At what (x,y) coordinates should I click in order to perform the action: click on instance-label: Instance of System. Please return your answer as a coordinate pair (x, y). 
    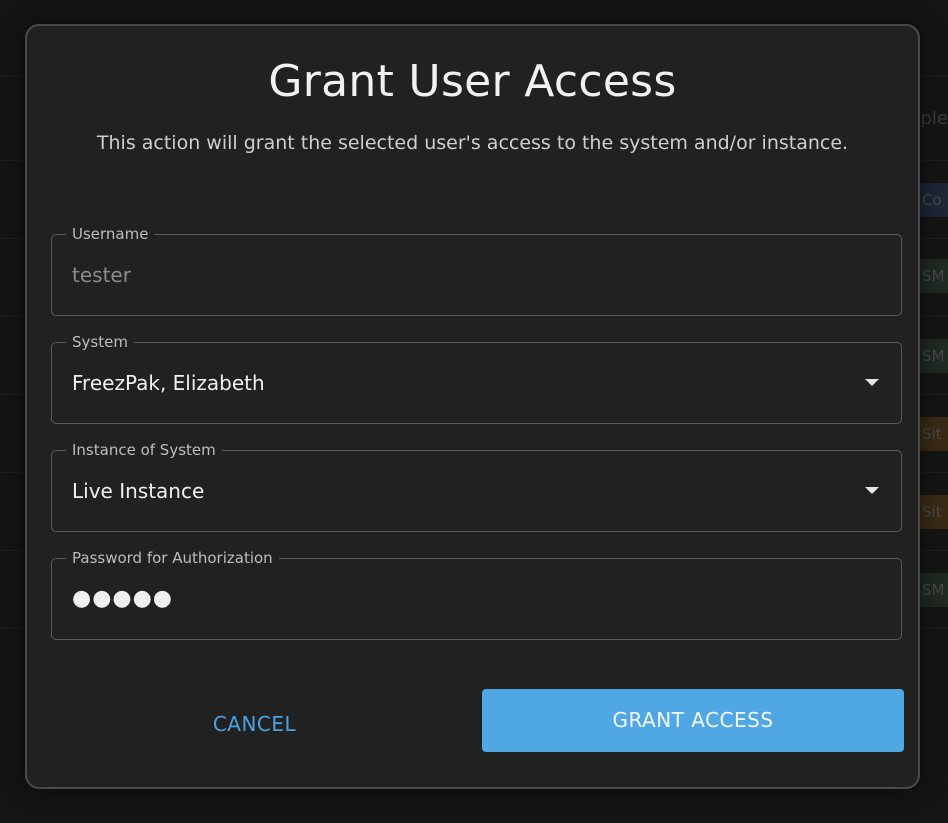
    Looking at the image, I should click on (144, 450).